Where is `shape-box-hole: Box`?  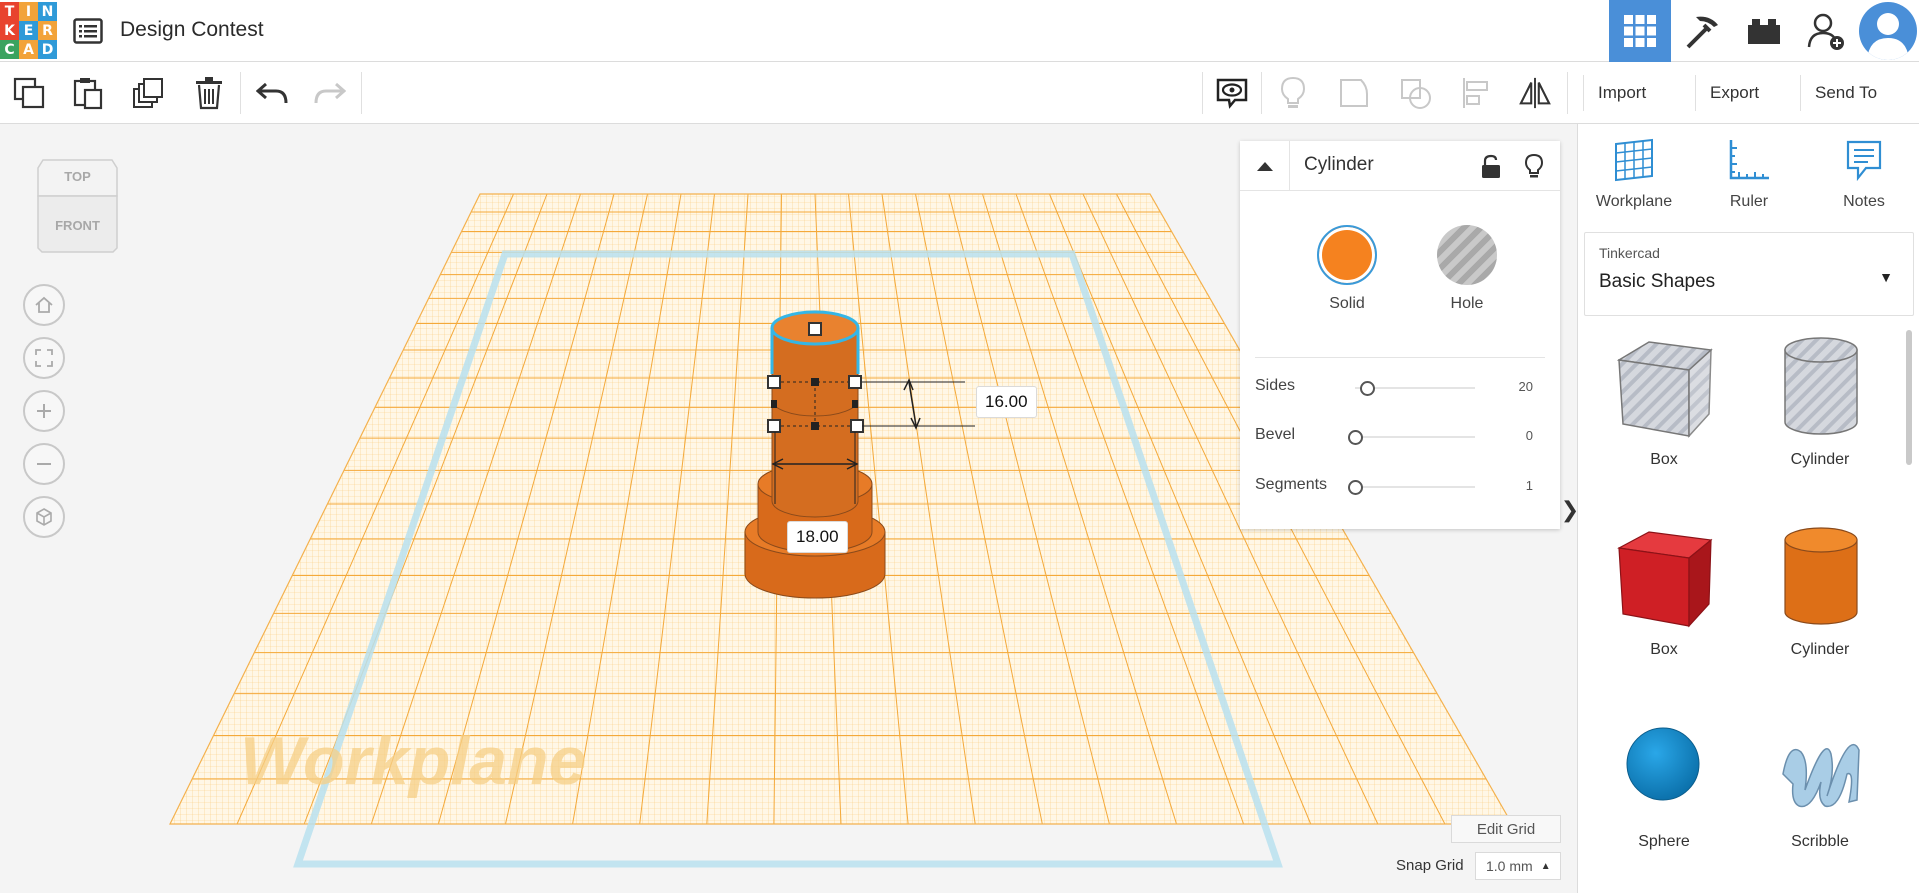
shape-box-hole: Box is located at coordinates (1664, 400).